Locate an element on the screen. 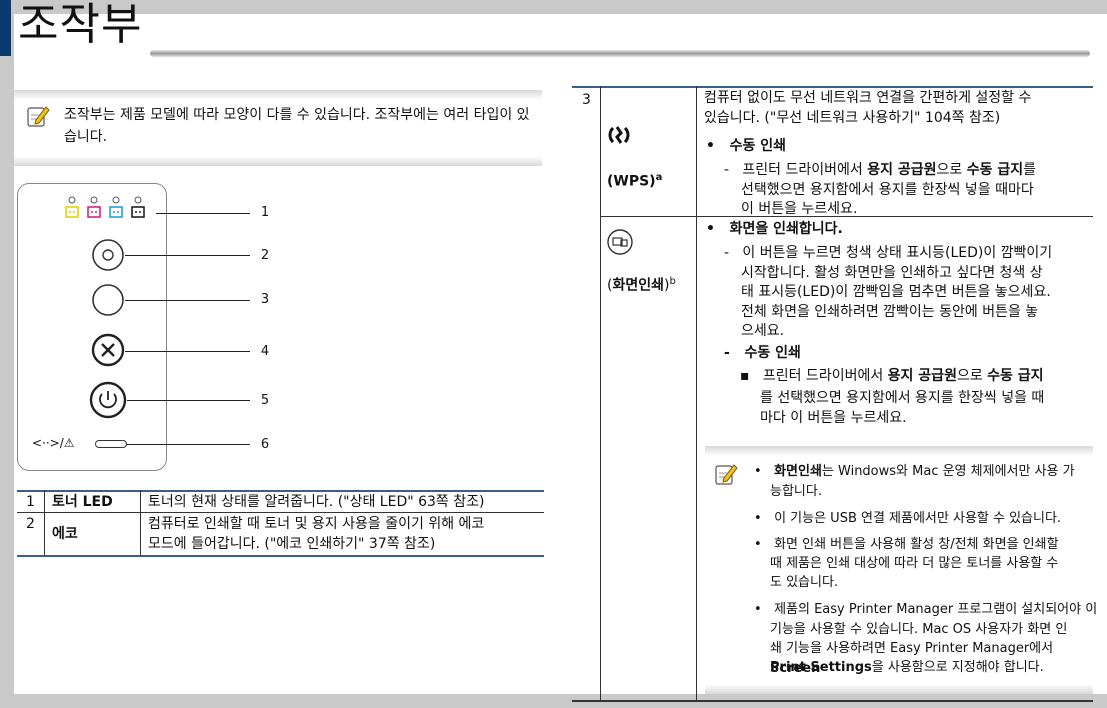 The width and height of the screenshot is (1107, 708). wps-dash-line: - 프린터 드라이버에서 용지 공급원으로 수동 급지를 is located at coordinates (880, 170).